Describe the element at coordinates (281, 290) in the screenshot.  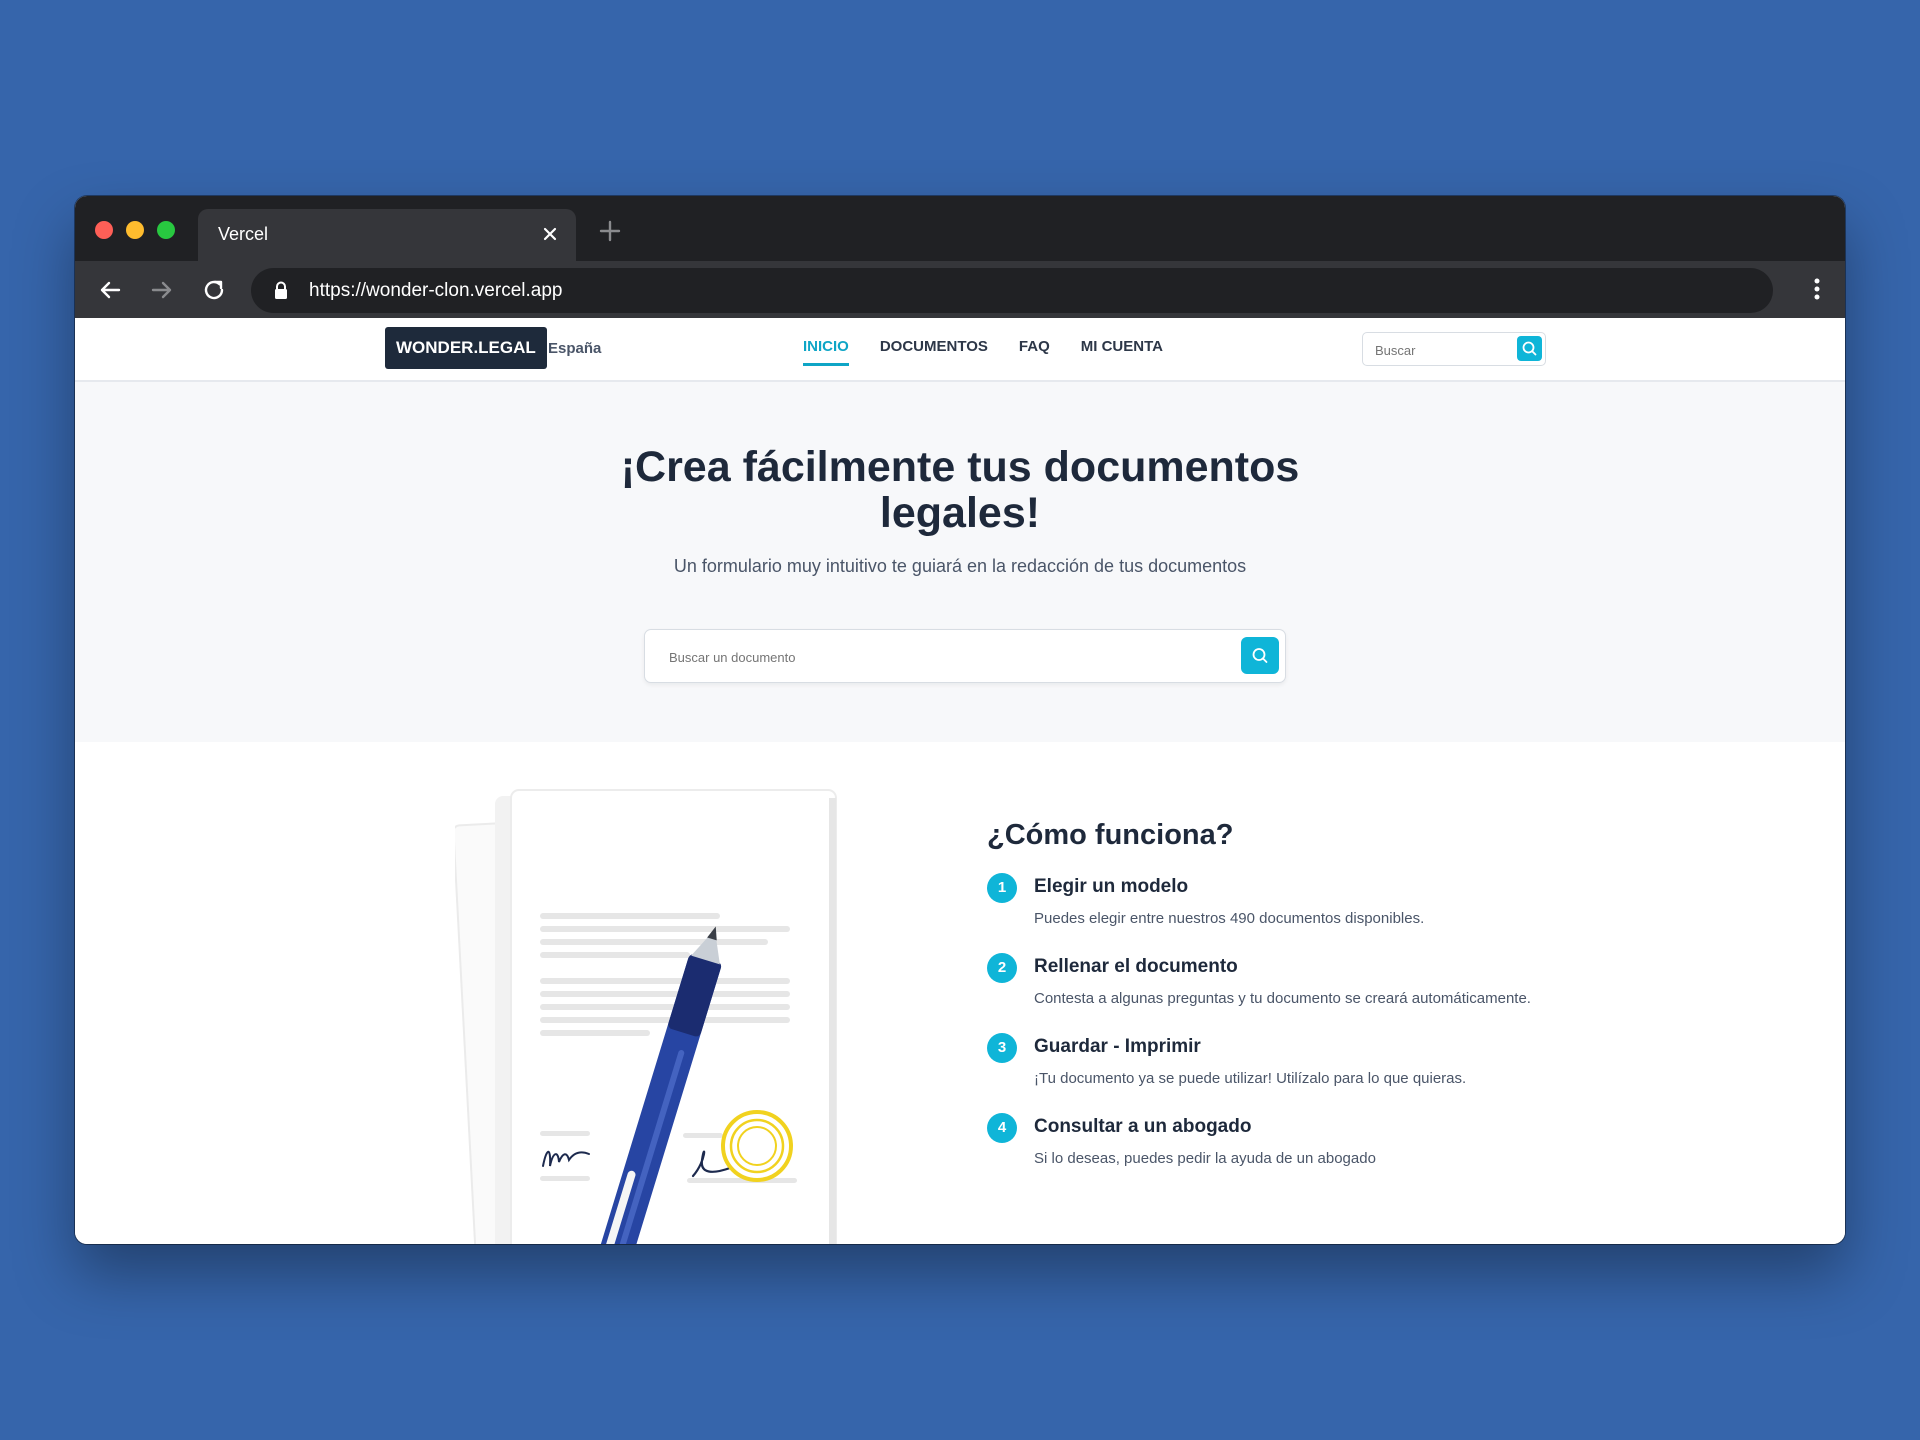
I see `lock-icon` at that location.